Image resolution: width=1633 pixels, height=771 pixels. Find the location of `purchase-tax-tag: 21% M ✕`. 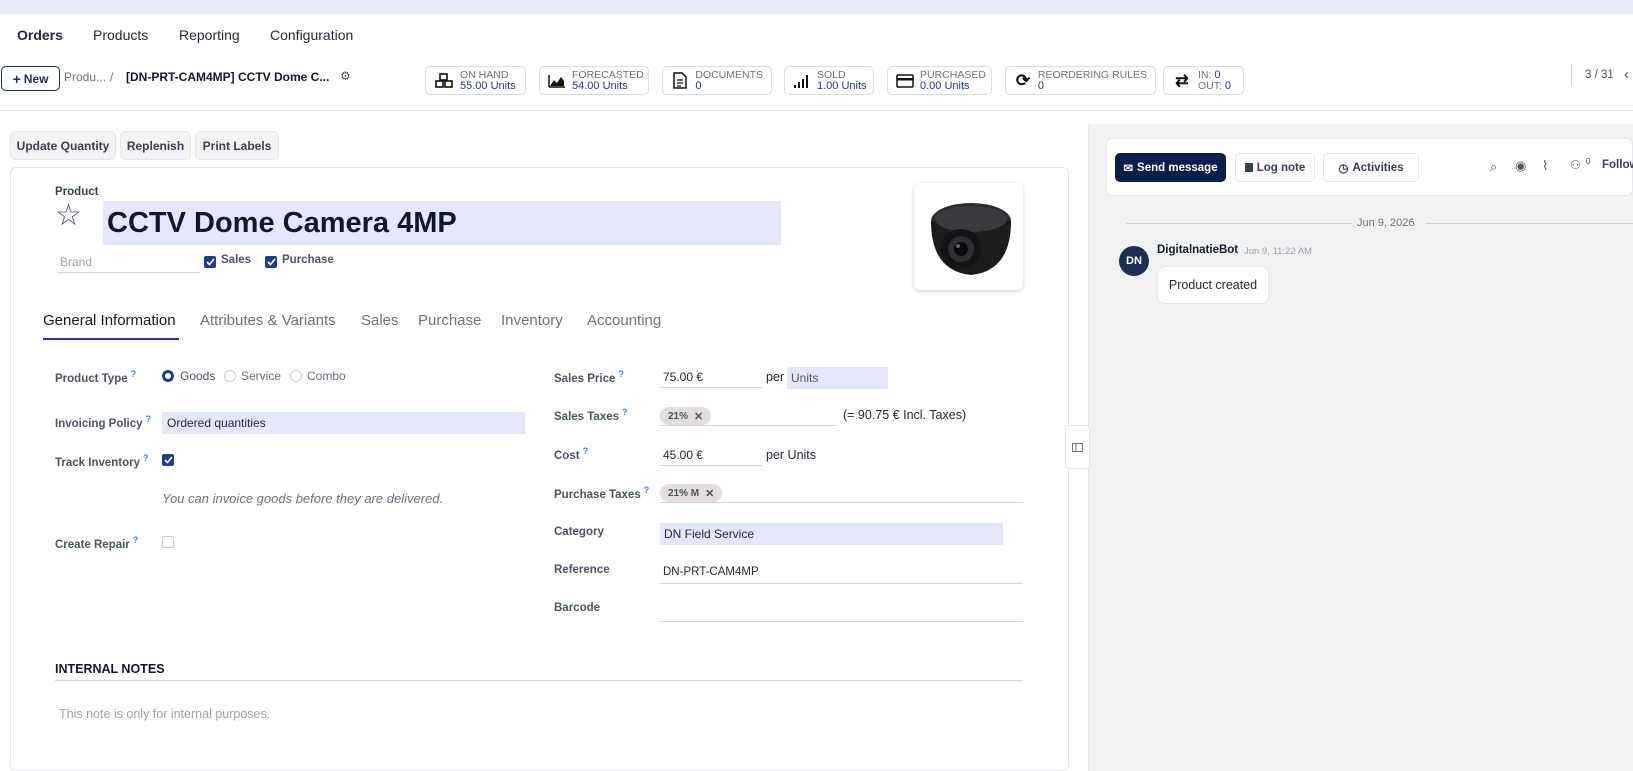

purchase-tax-tag: 21% M ✕ is located at coordinates (691, 493).